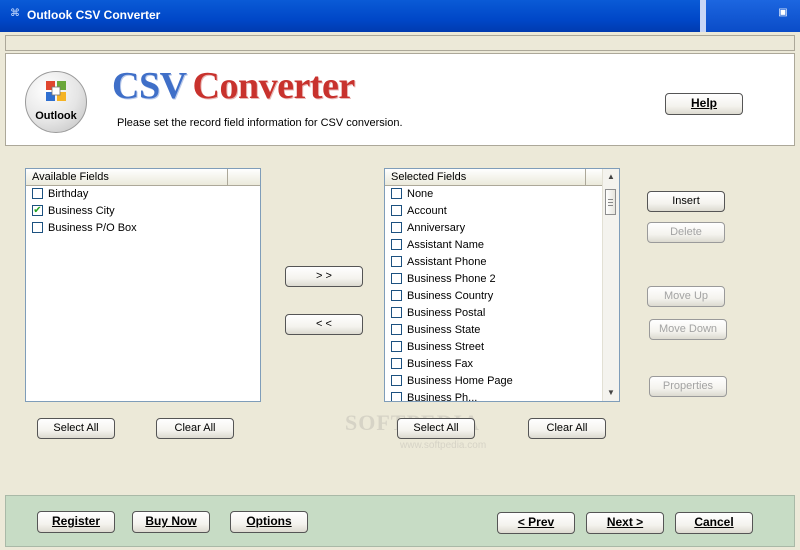 This screenshot has width=800, height=550. Describe the element at coordinates (37, 210) in the screenshot. I see `checkbox: ✔` at that location.